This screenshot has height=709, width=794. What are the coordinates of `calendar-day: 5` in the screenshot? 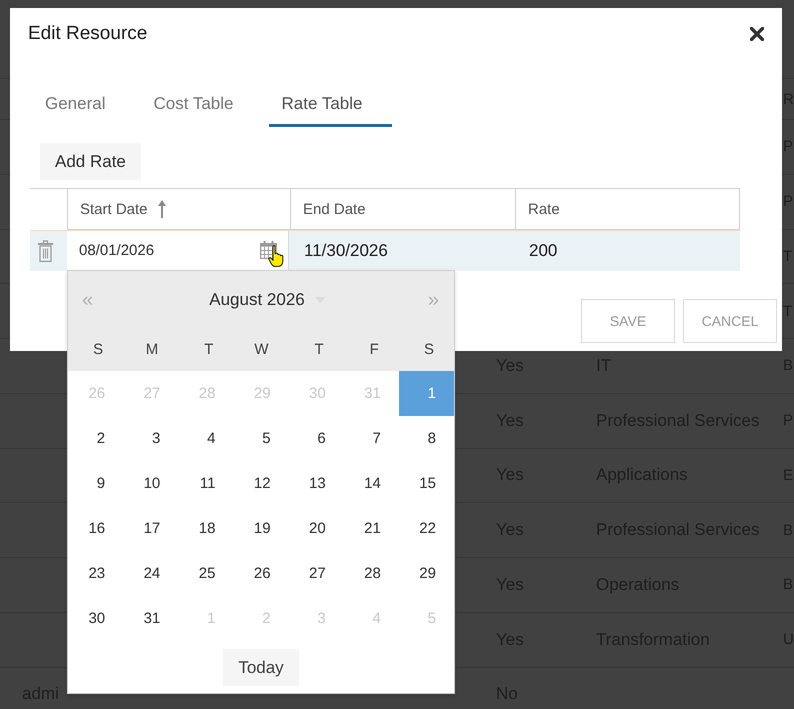 It's located at (261, 438).